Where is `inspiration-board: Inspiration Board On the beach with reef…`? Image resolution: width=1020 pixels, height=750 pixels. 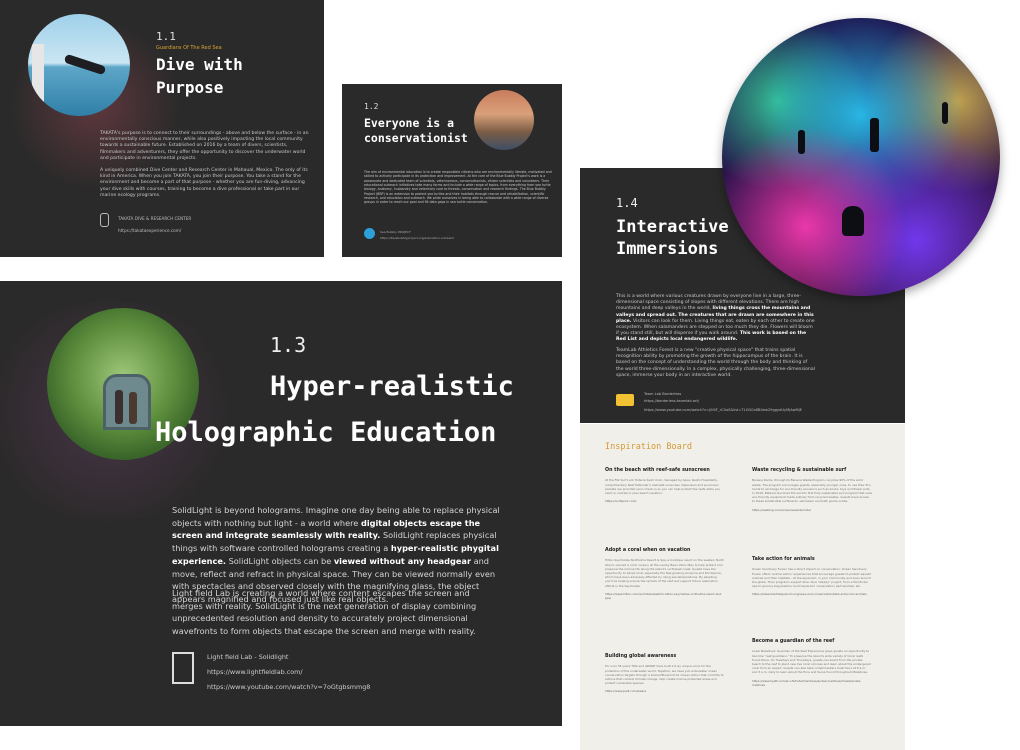
inspiration-board: Inspiration Board On the beach with reef… is located at coordinates (742, 587).